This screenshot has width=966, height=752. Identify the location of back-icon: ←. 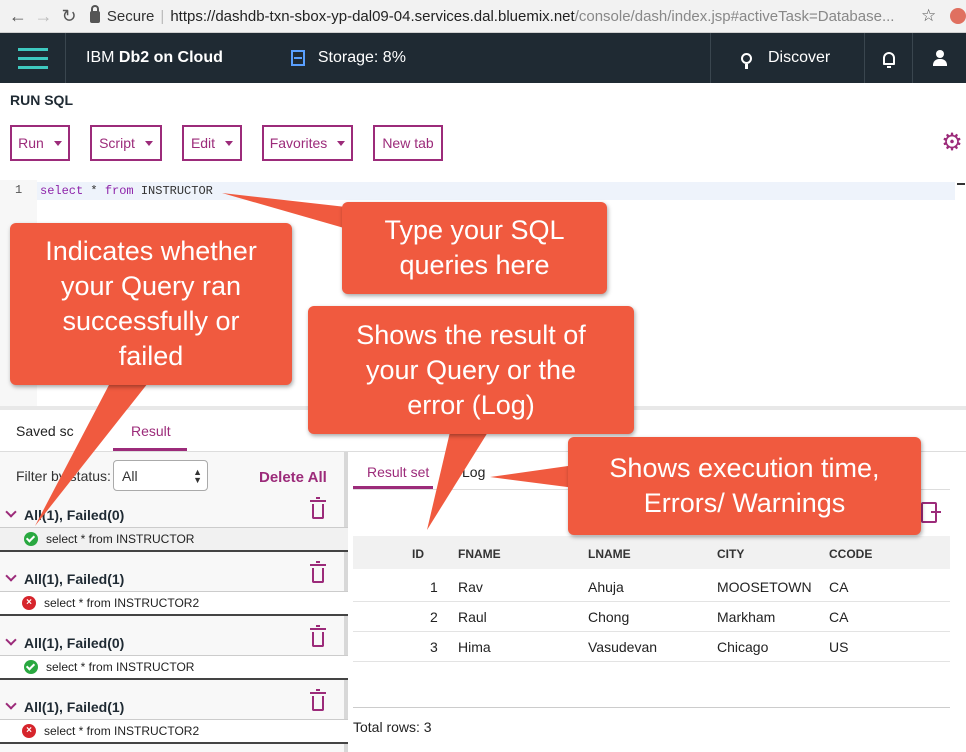
(18, 16).